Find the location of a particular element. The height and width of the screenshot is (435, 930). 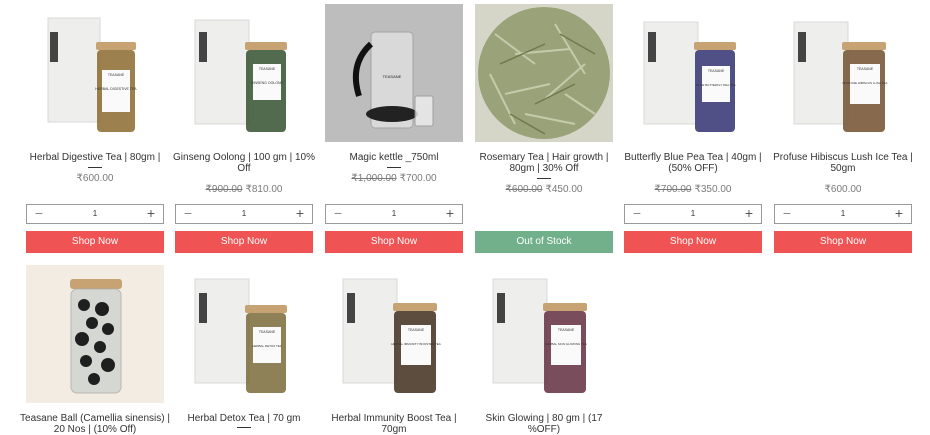

product-name: Rosemary Tea | Hair growth | is located at coordinates (544, 157).